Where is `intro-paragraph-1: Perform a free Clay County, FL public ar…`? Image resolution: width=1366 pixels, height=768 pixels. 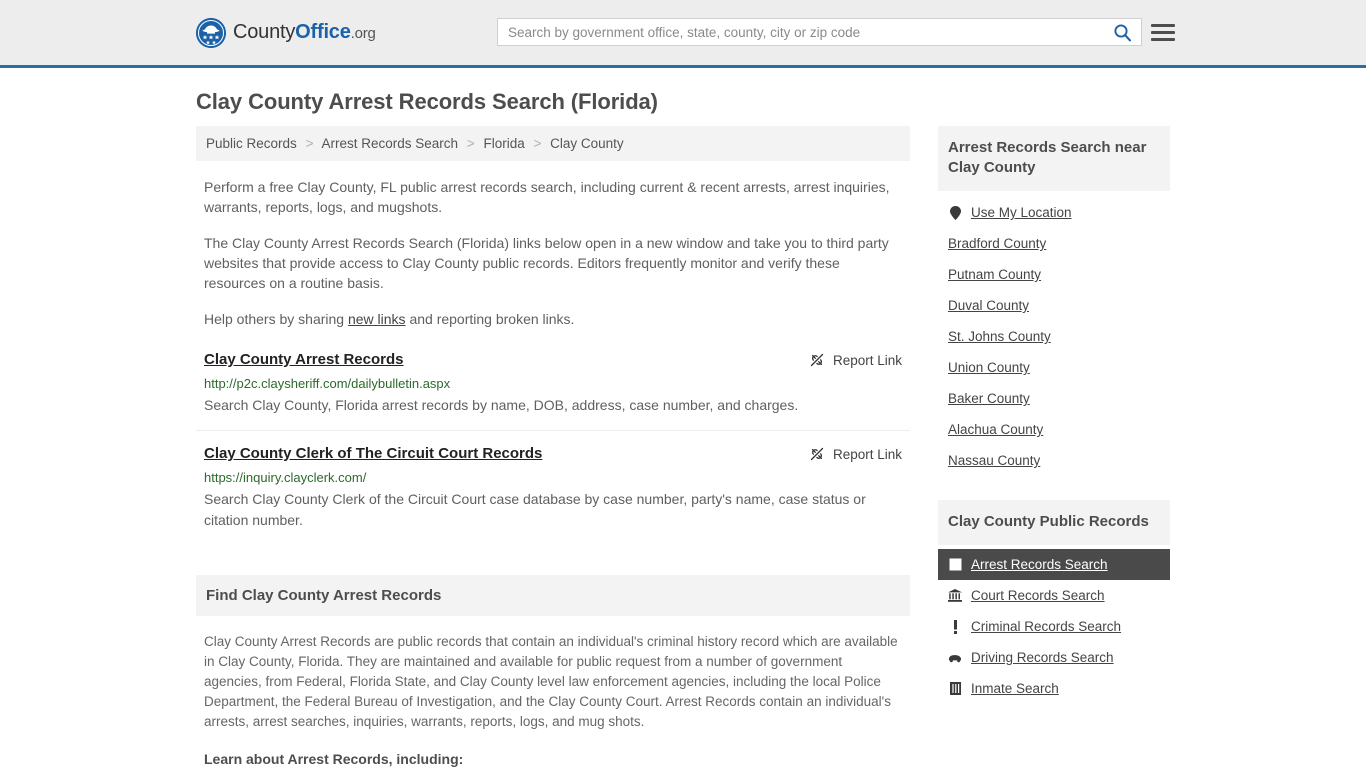
intro-paragraph-1: Perform a free Clay County, FL public ar… is located at coordinates (547, 197).